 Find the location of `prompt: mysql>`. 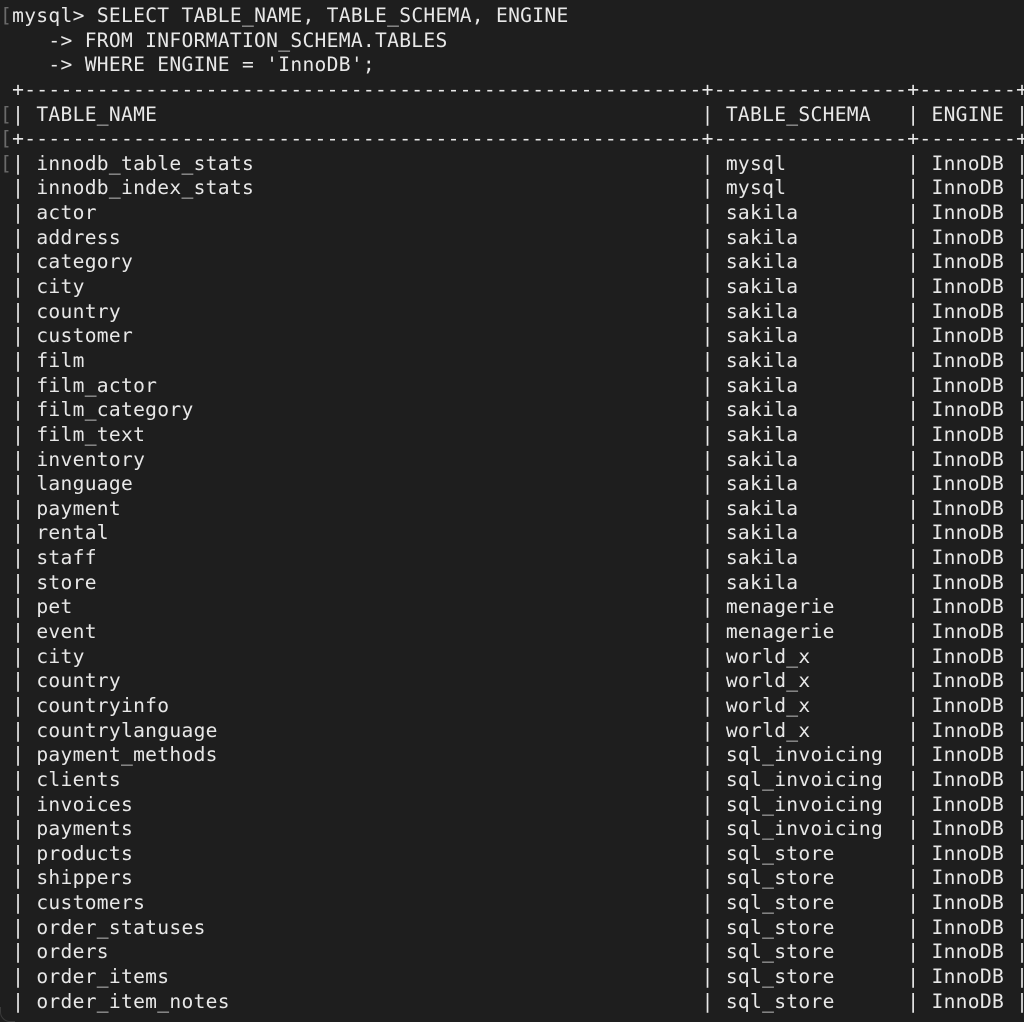

prompt: mysql> is located at coordinates (48, 15).